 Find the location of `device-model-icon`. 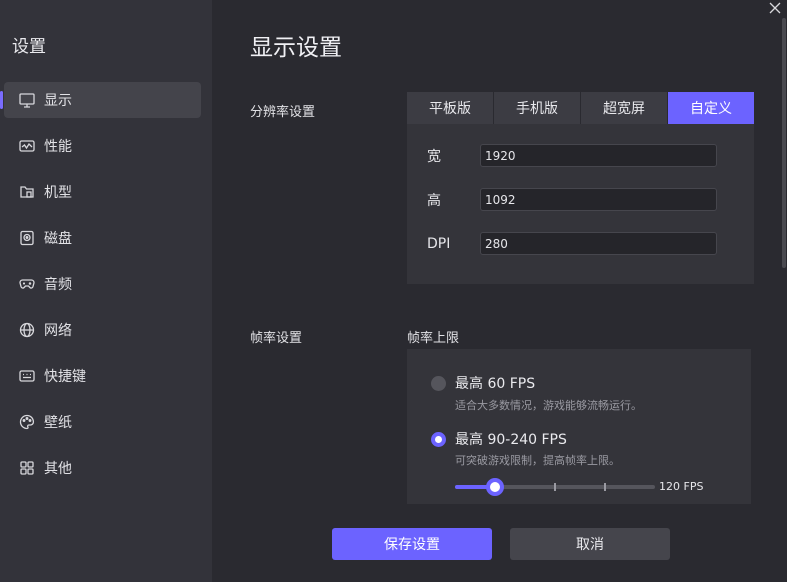

device-model-icon is located at coordinates (27, 192).